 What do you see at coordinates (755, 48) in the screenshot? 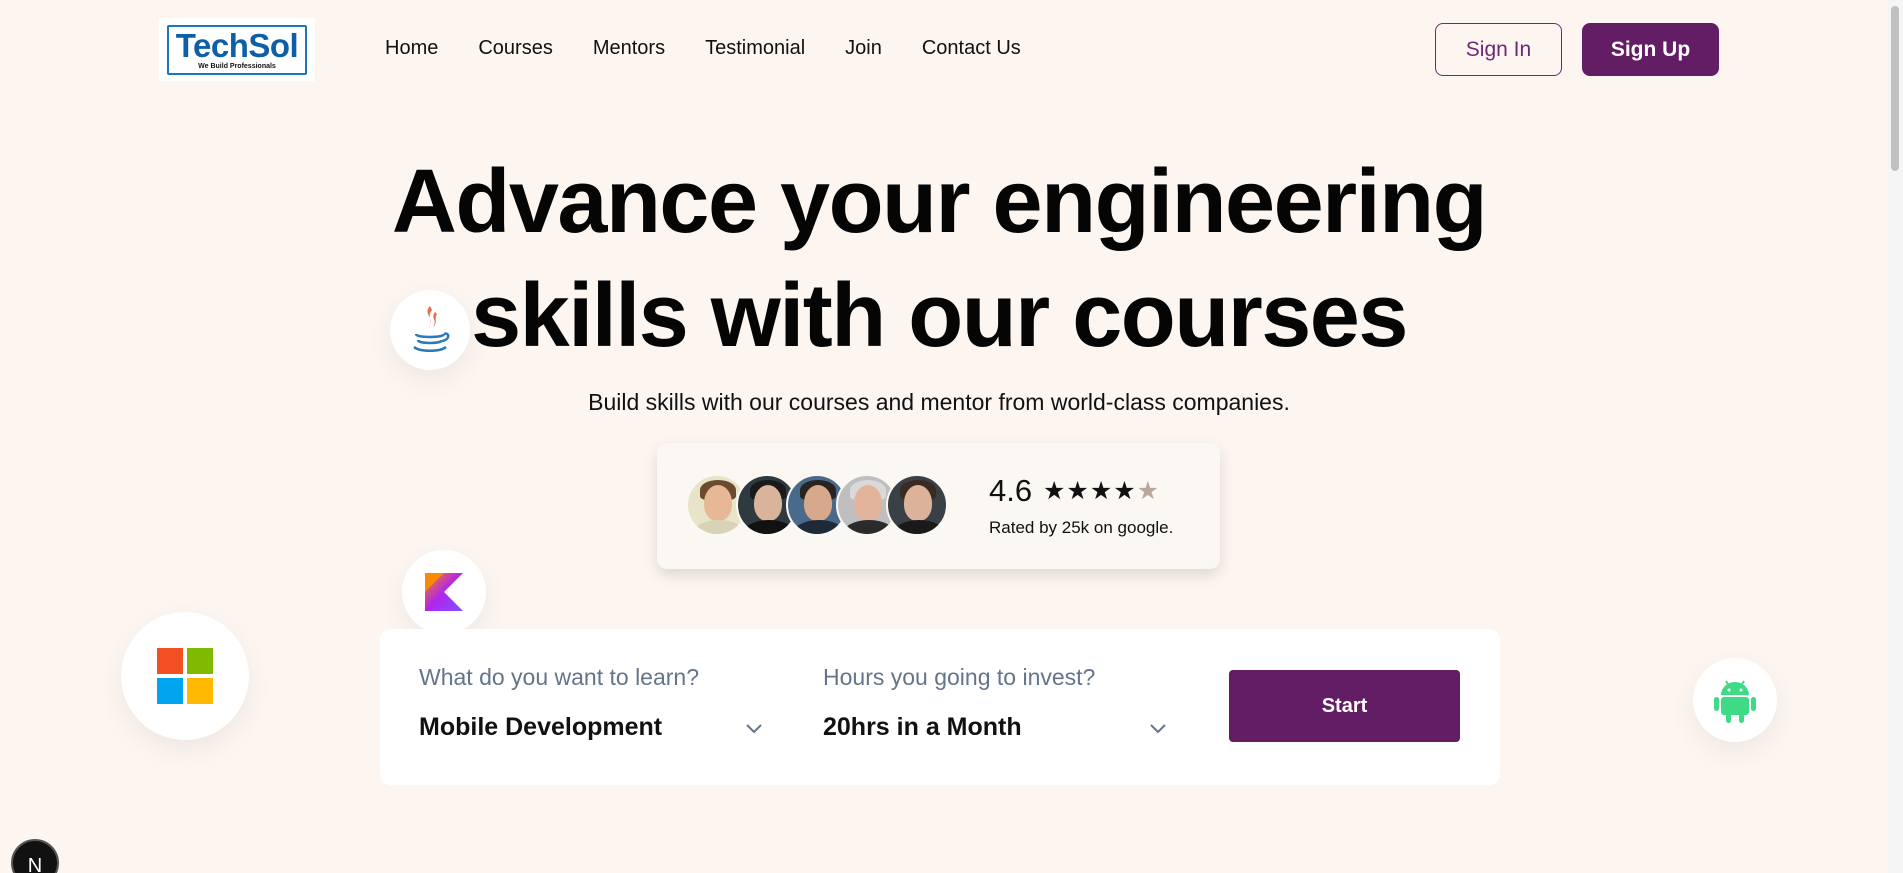
I see `nav-testimonial: Testimonial` at bounding box center [755, 48].